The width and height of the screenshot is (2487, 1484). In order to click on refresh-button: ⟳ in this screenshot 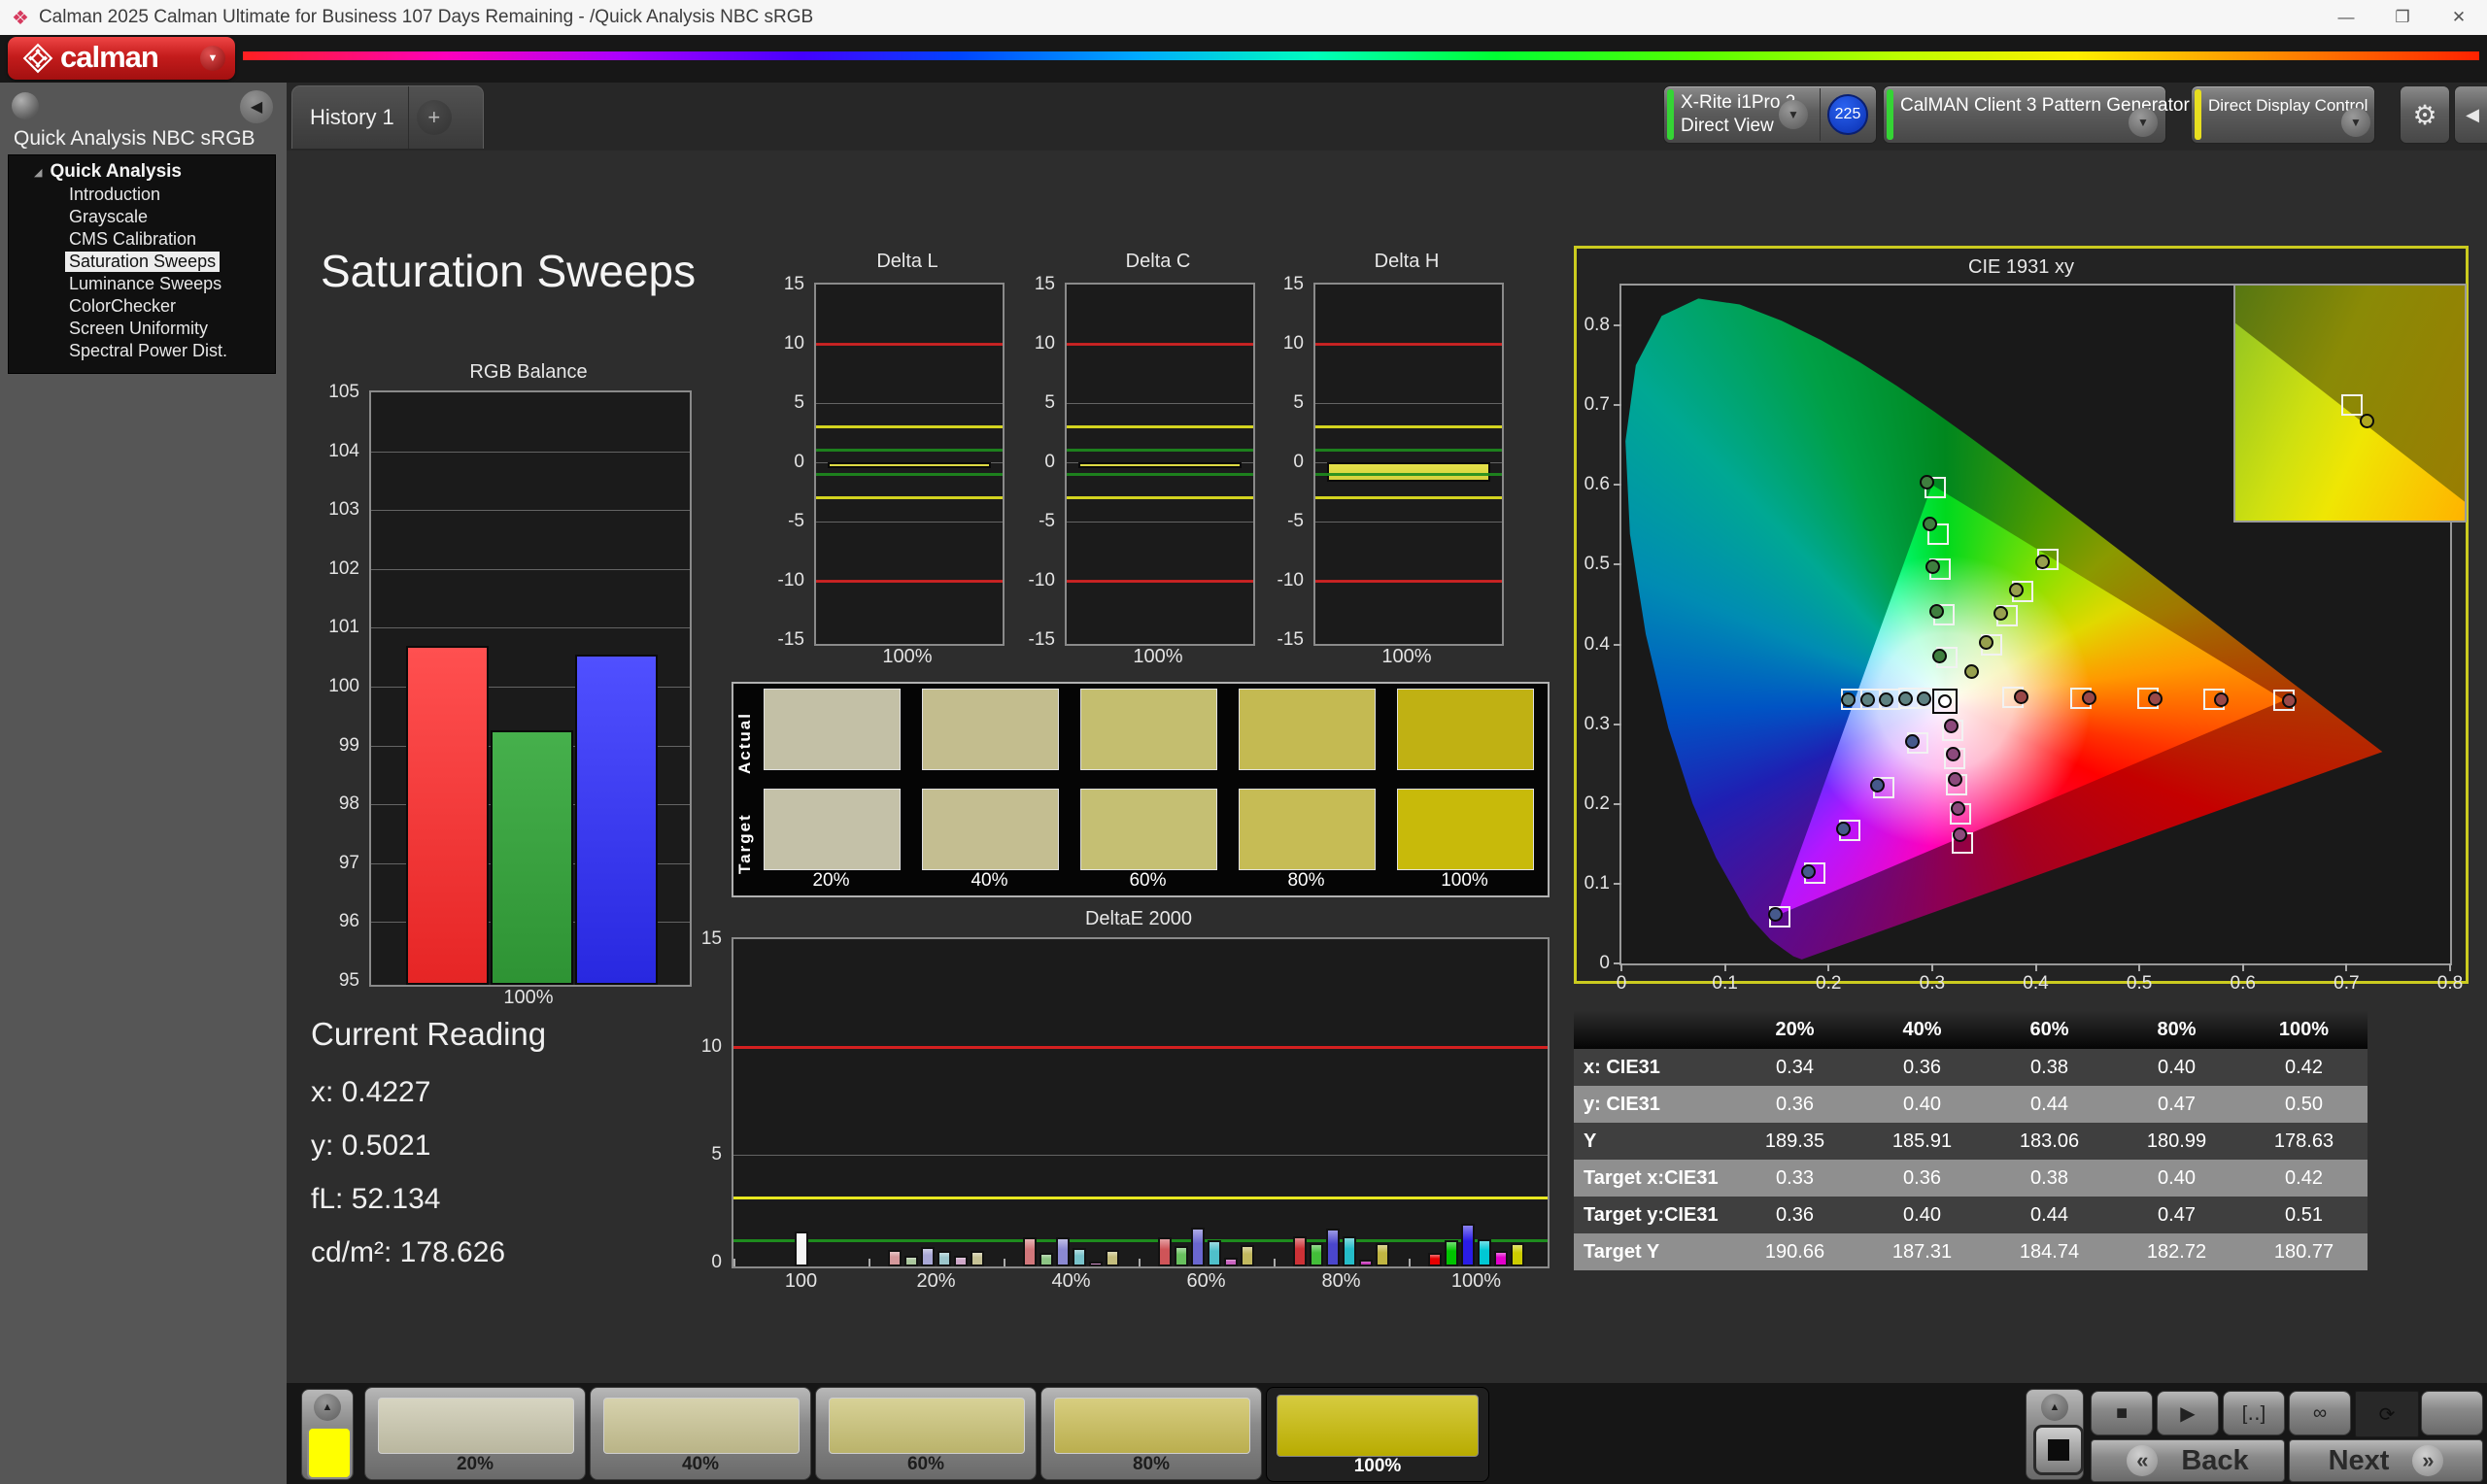, I will do `click(2387, 1414)`.